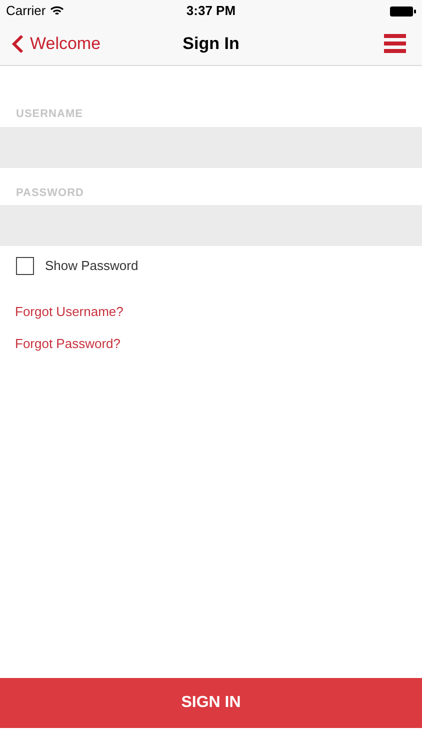  Describe the element at coordinates (25, 266) in the screenshot. I see `checkbox` at that location.